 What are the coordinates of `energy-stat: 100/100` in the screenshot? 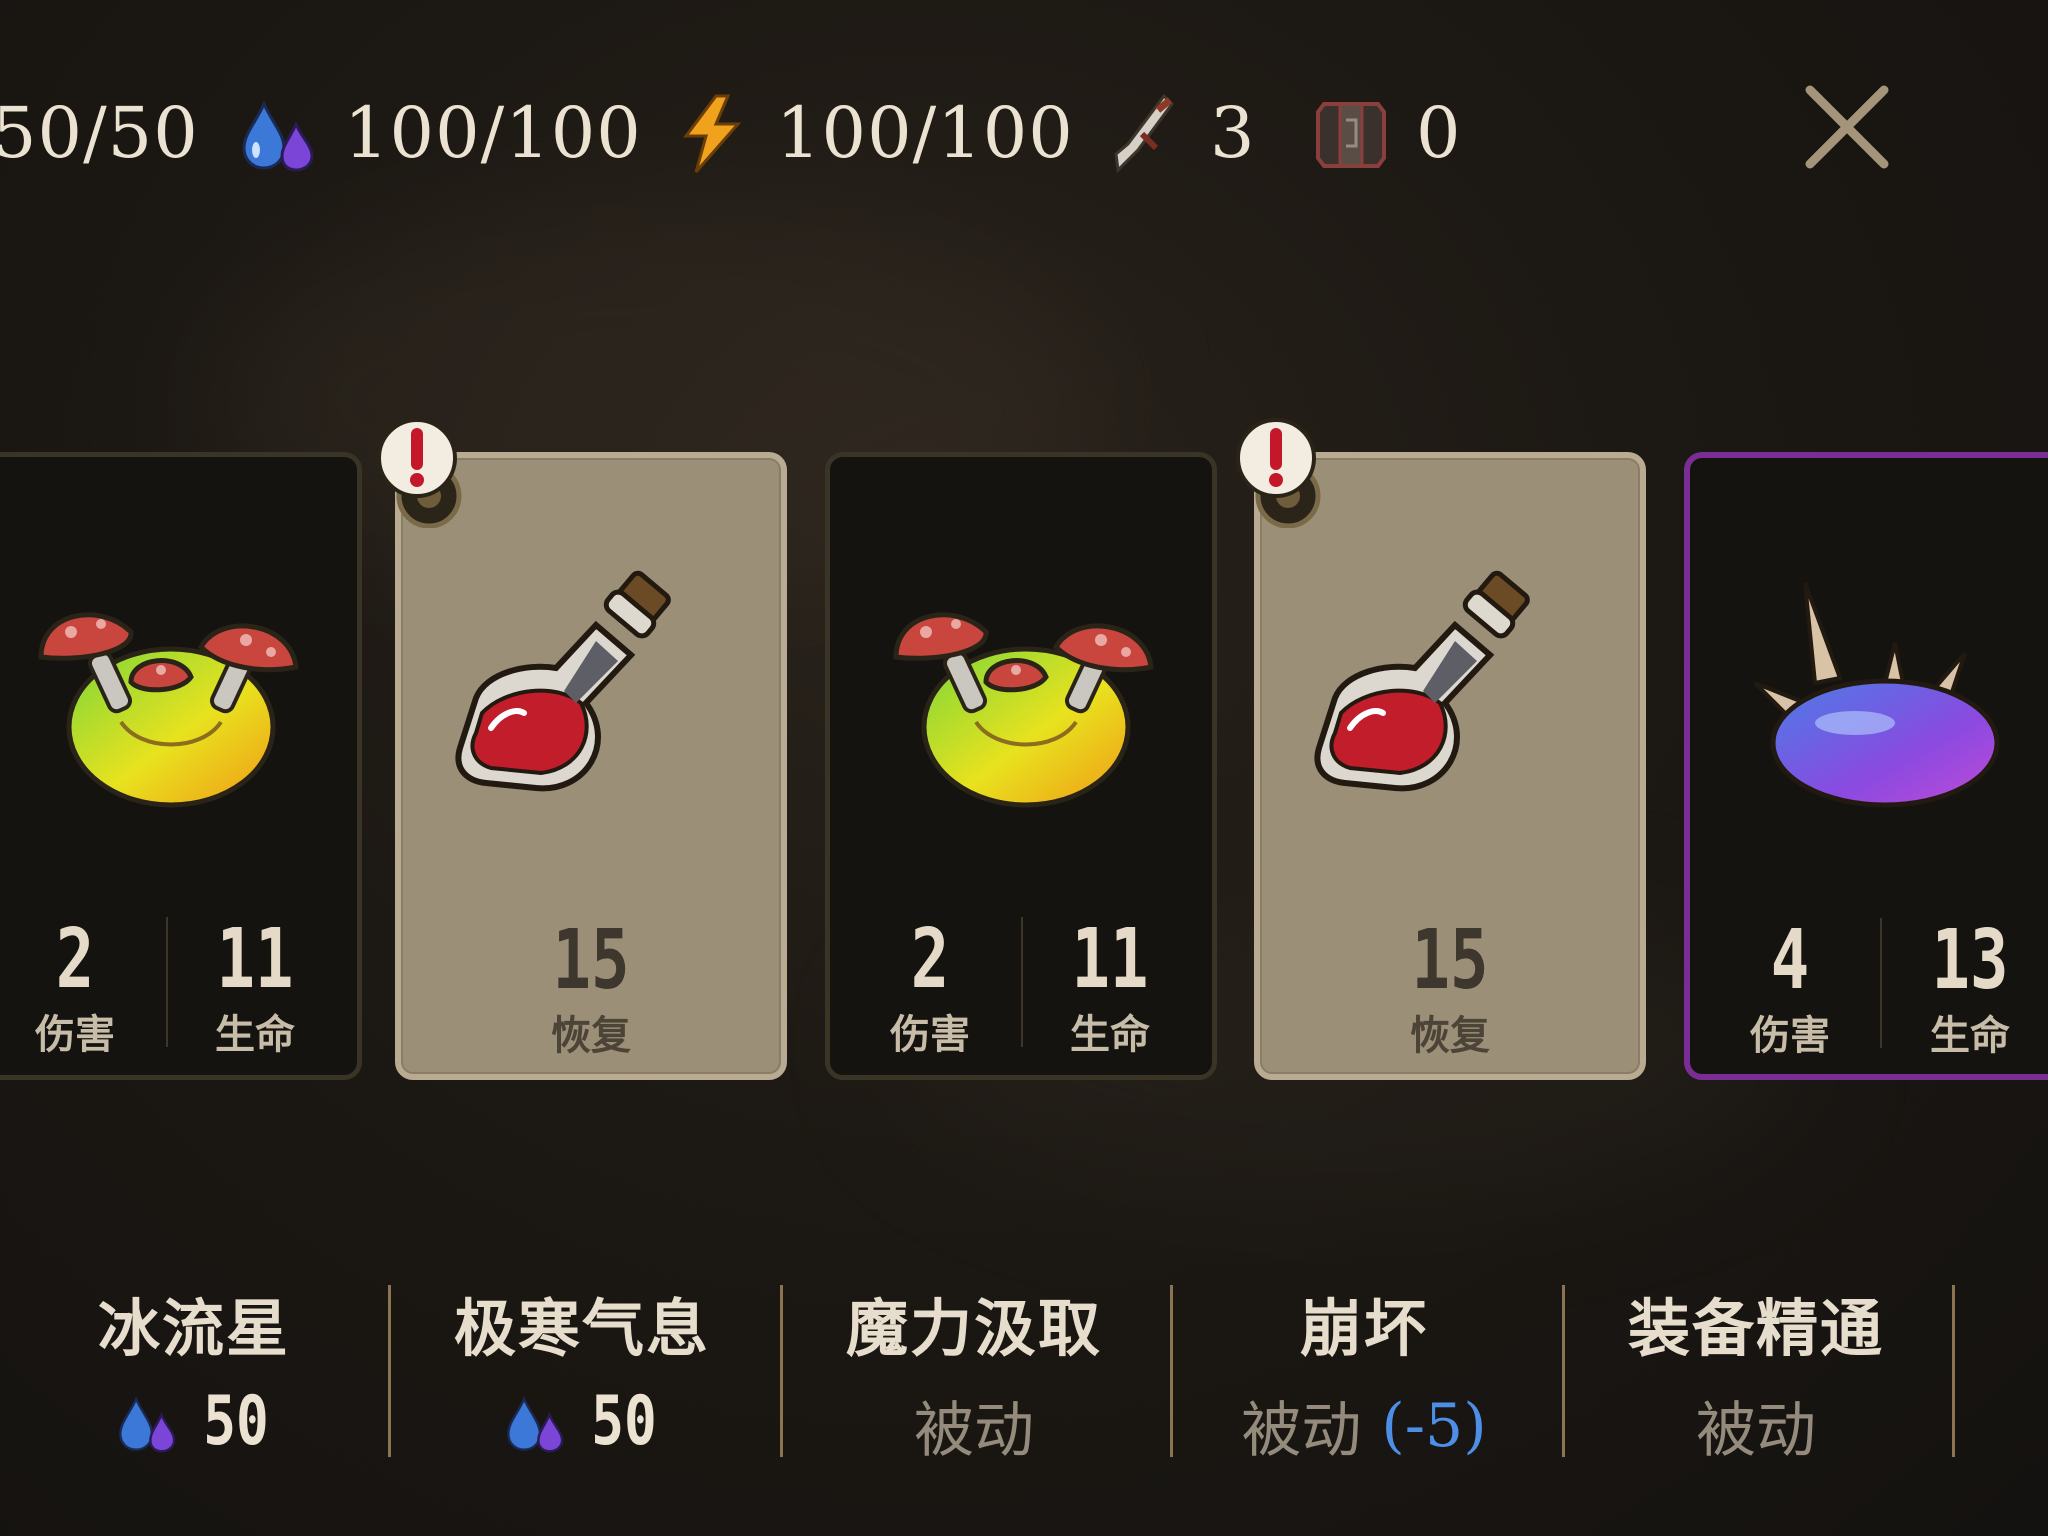 It's located at (871, 133).